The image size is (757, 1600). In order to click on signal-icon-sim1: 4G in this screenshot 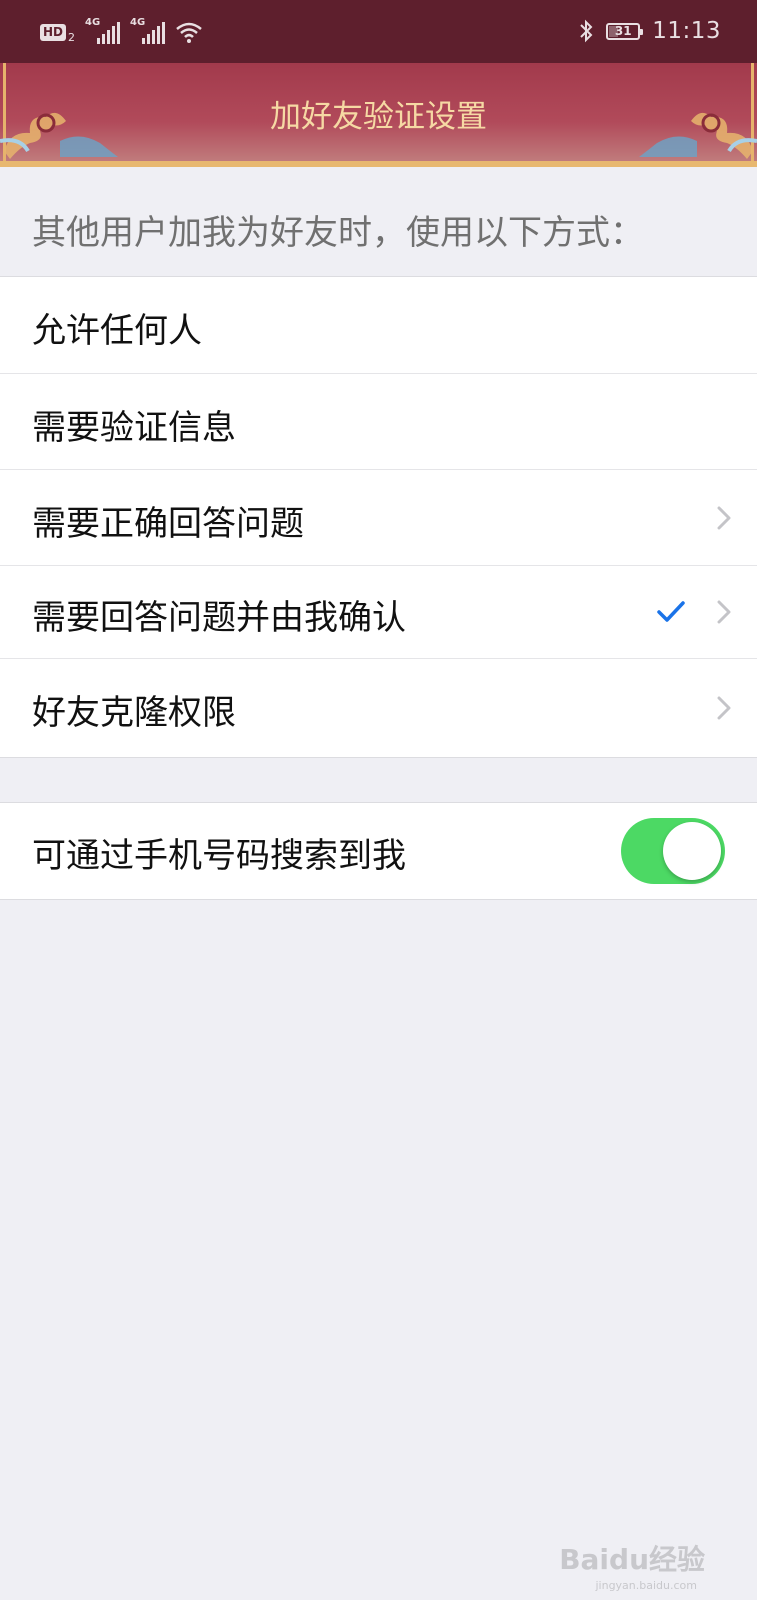, I will do `click(103, 30)`.